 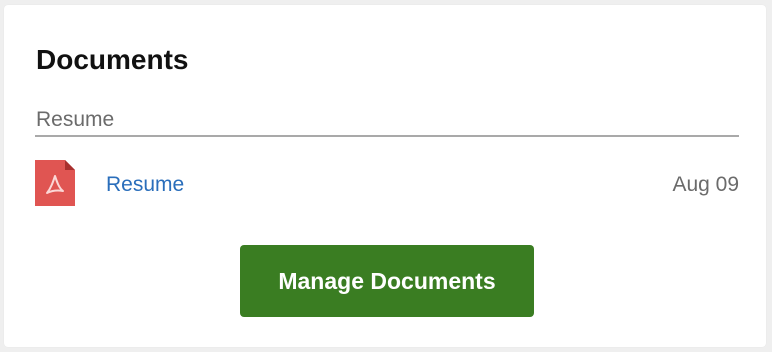 I want to click on document-link-resume: Resume, so click(x=145, y=185).